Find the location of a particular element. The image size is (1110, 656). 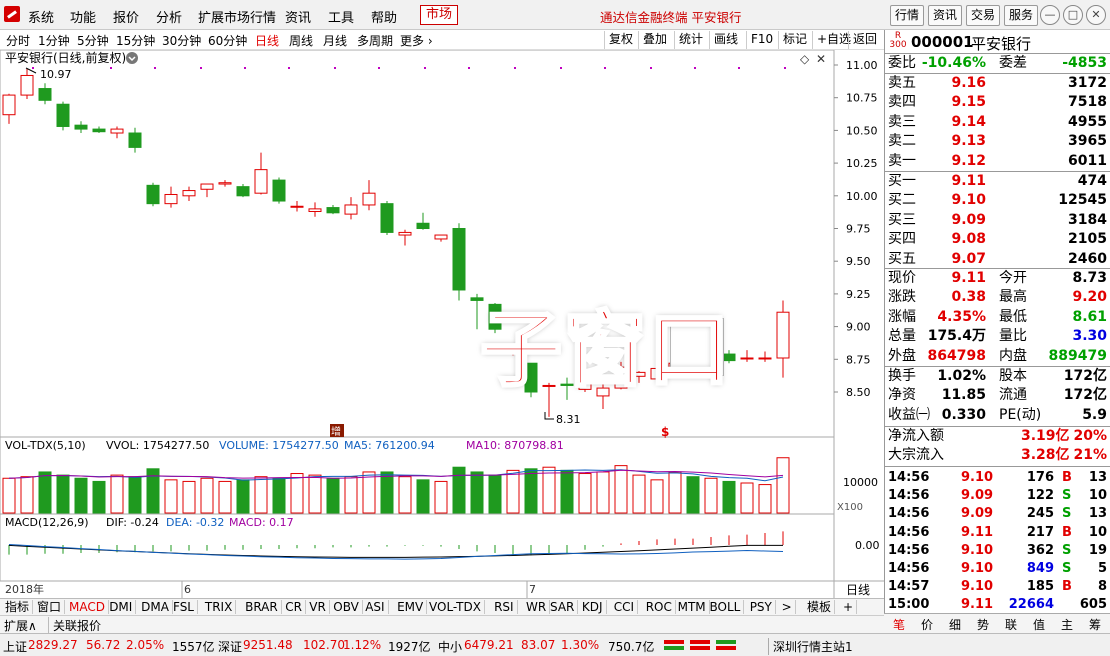

period-30min: 30分钟 is located at coordinates (181, 40).